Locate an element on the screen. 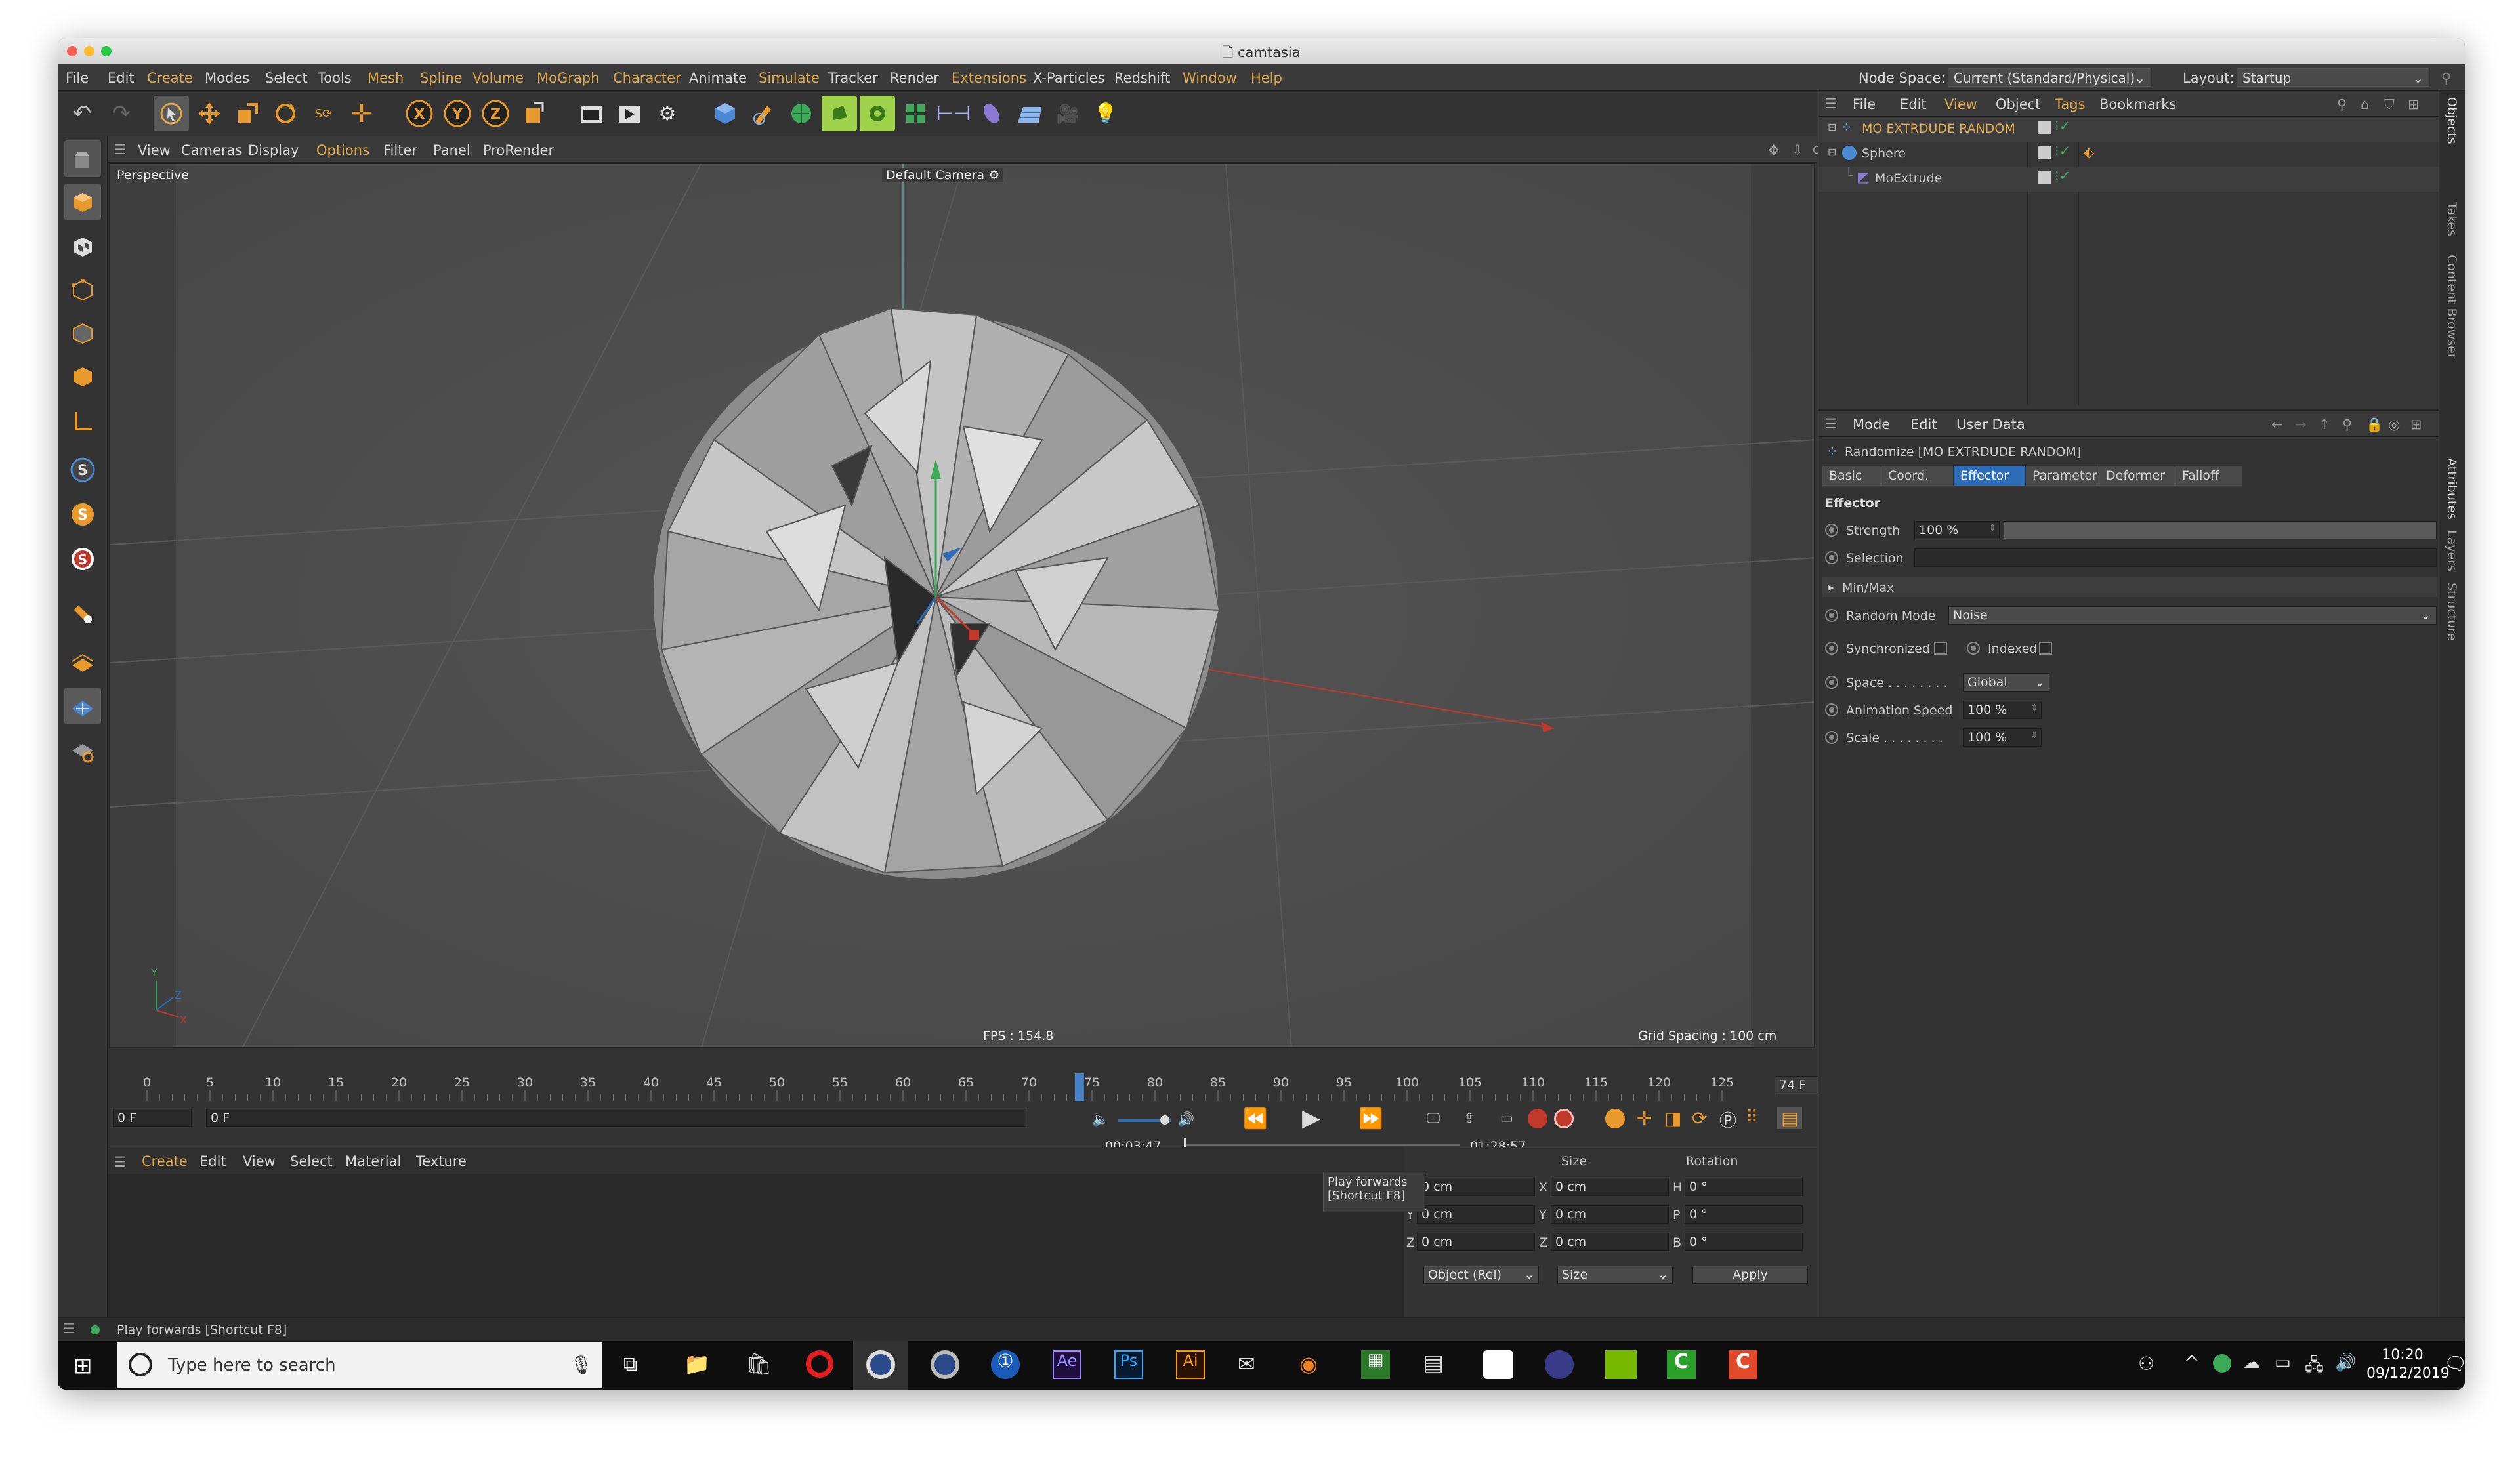  synchronized-checkbox is located at coordinates (1940, 648).